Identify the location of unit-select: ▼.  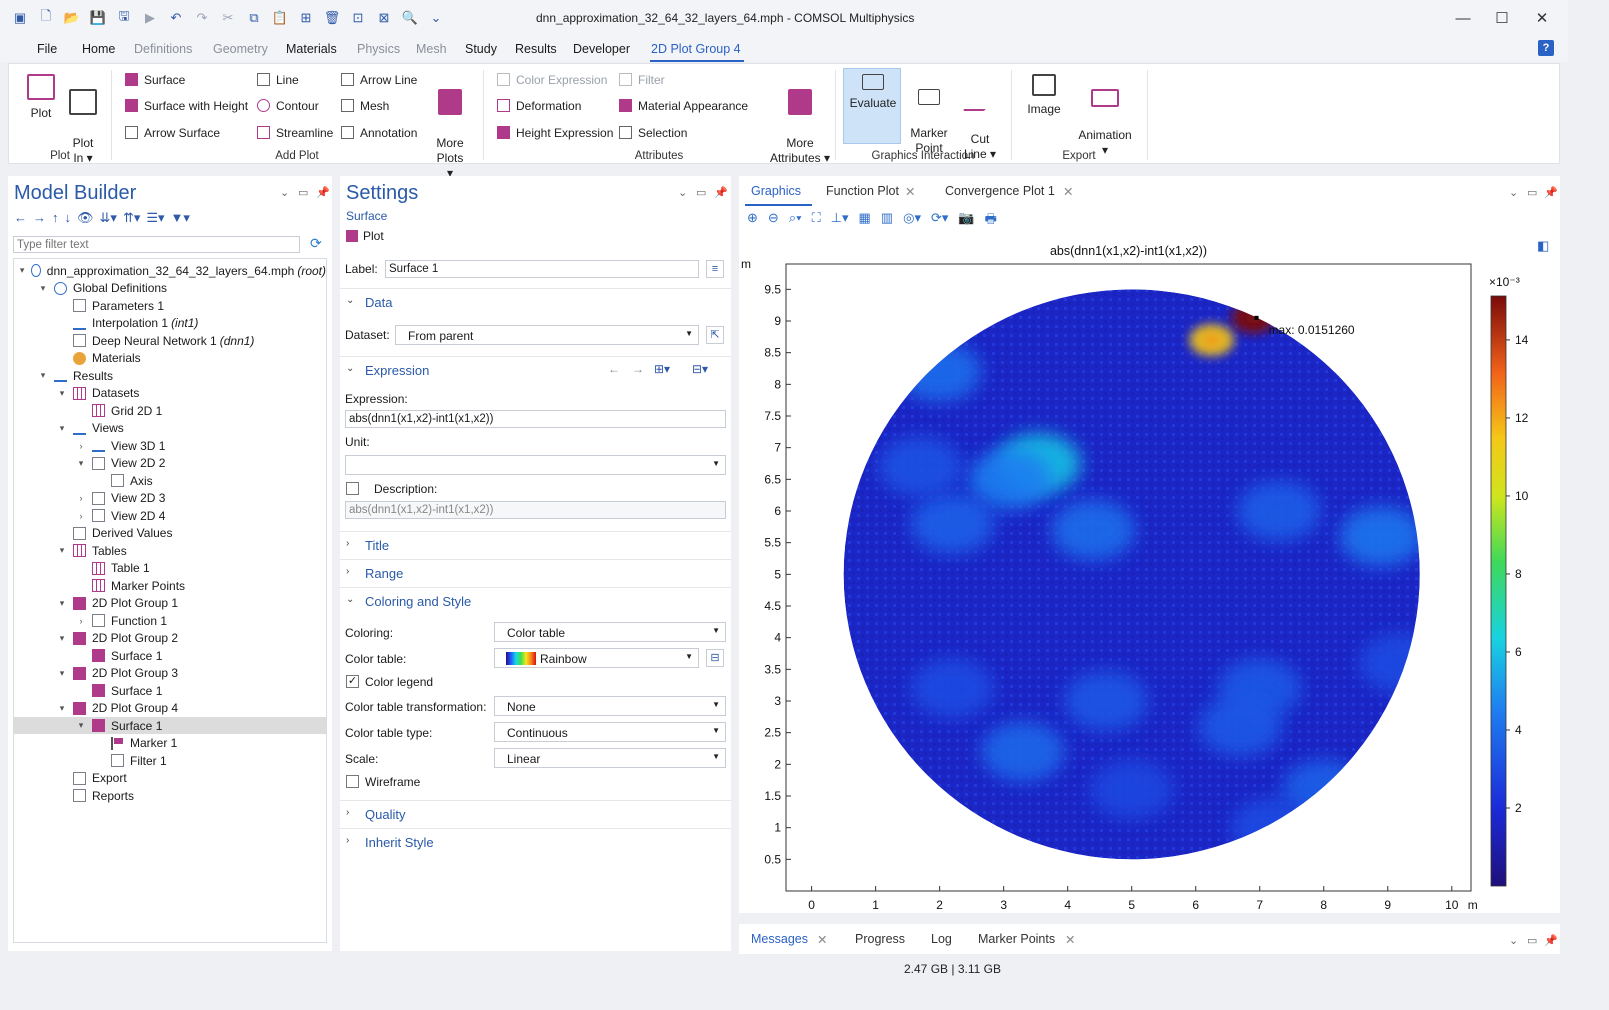
(535, 465).